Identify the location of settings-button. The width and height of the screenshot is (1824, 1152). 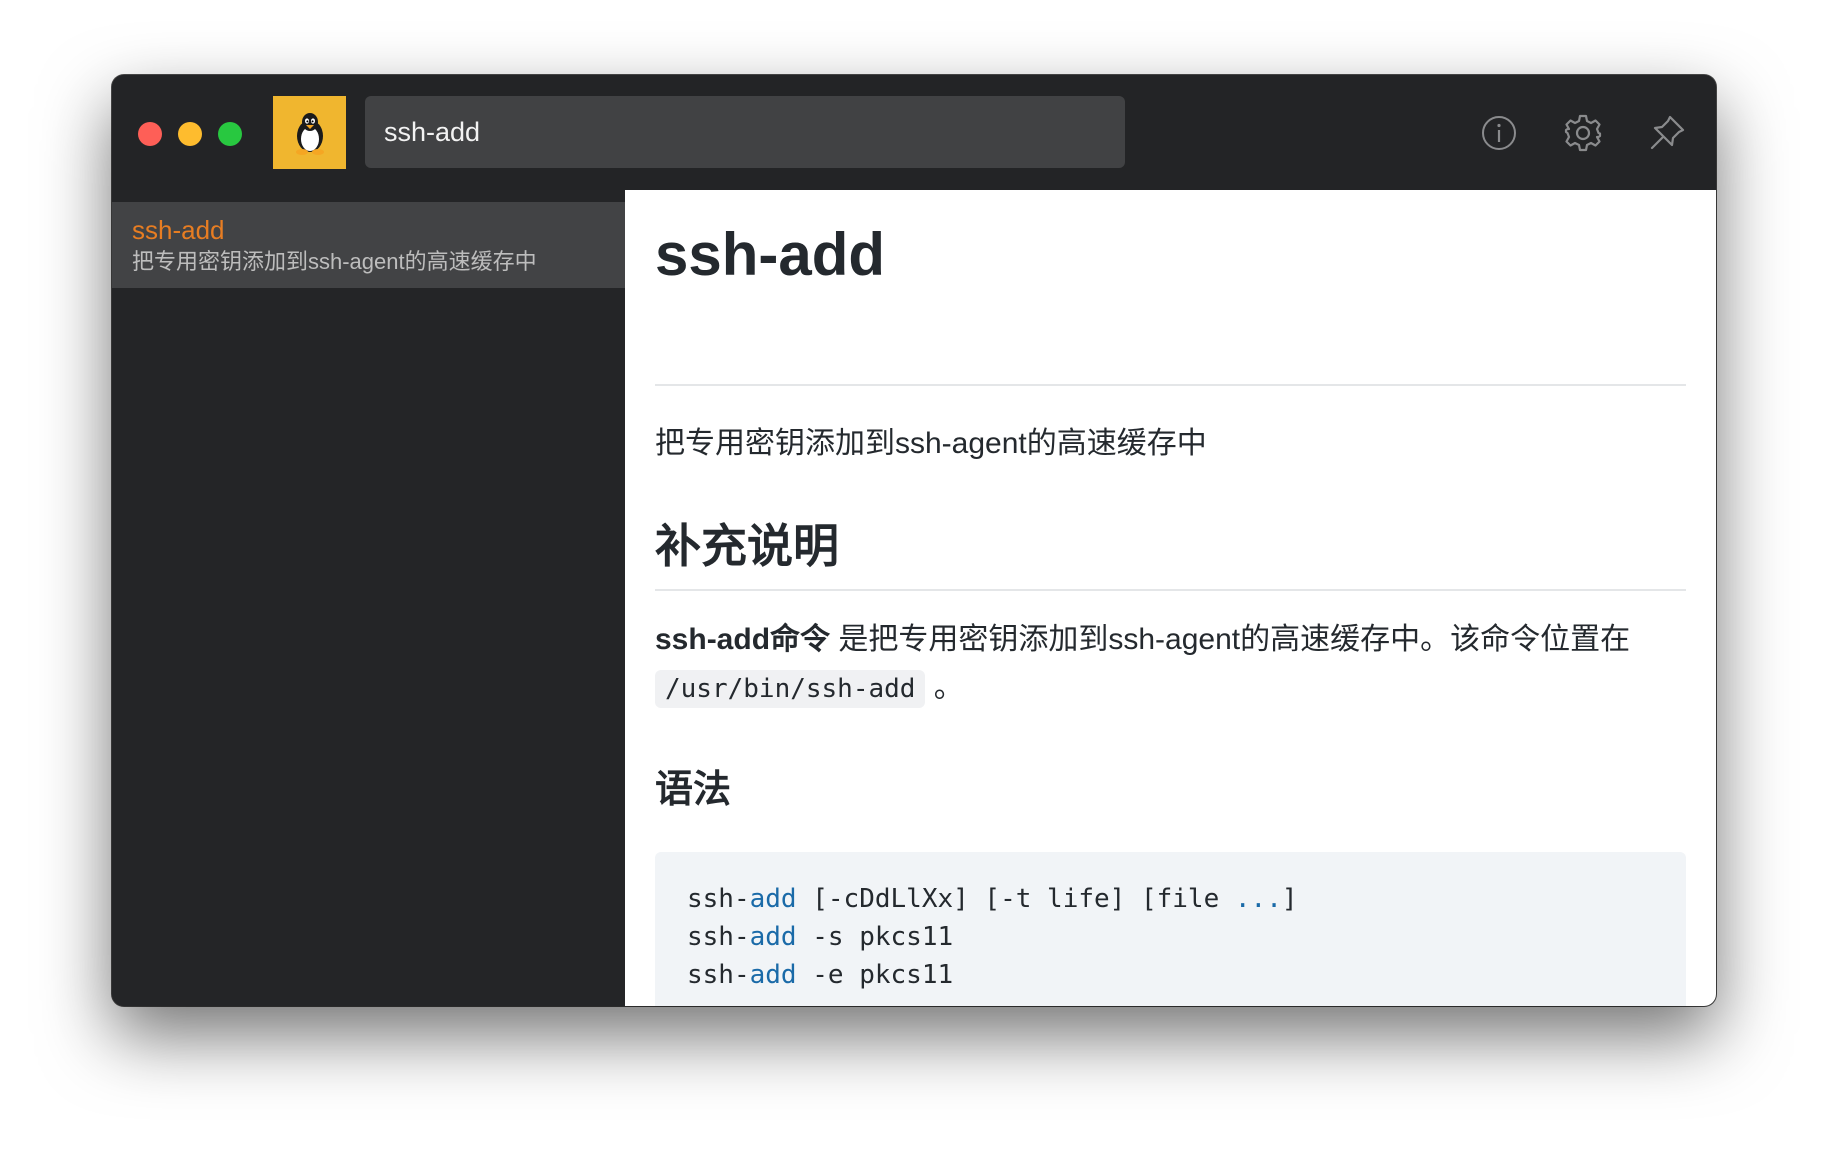
(1583, 133).